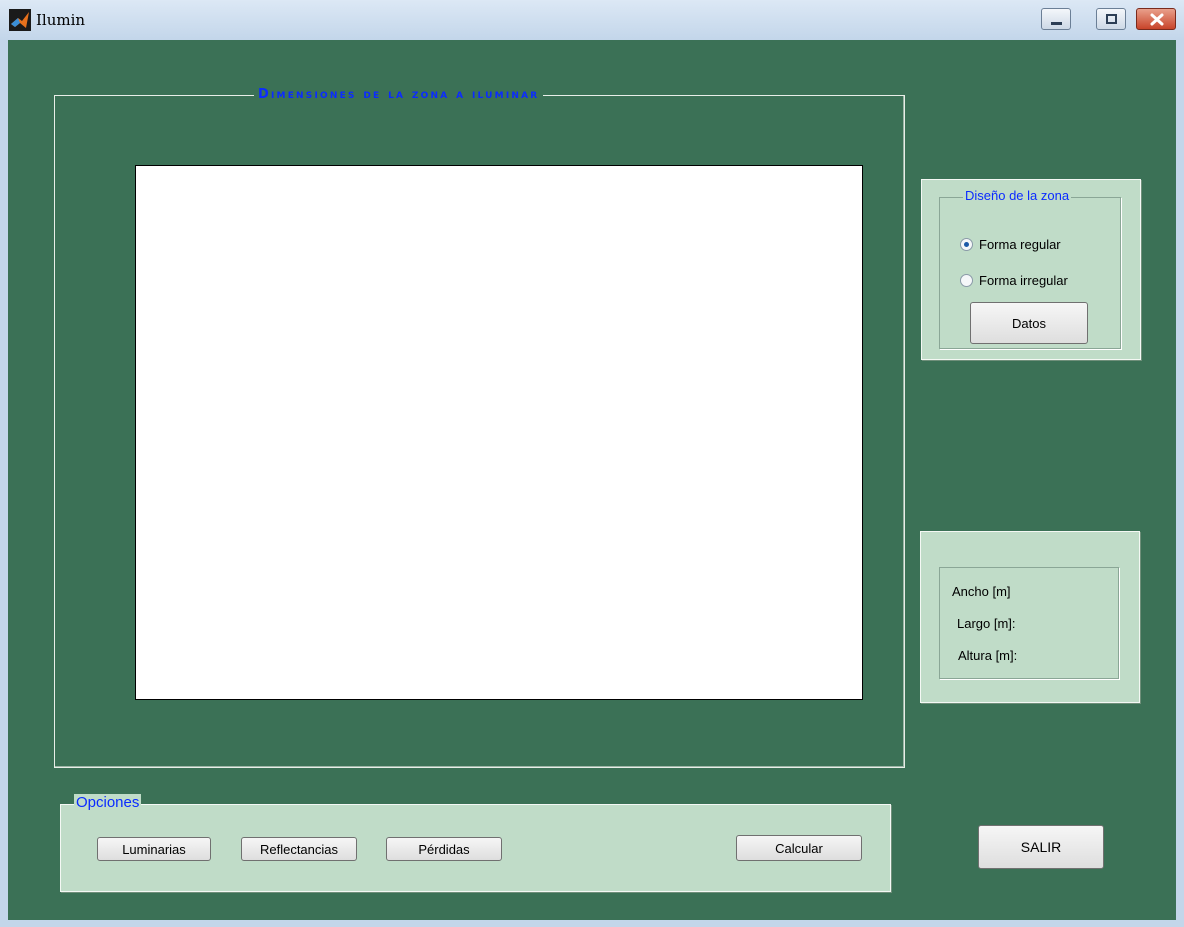 The image size is (1184, 927). Describe the element at coordinates (799, 848) in the screenshot. I see `calcular-button: Calcular` at that location.